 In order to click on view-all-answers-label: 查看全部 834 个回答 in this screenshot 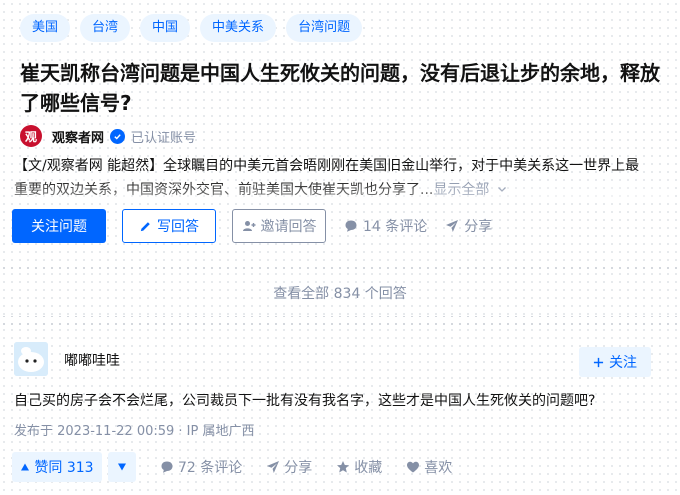, I will do `click(340, 294)`.